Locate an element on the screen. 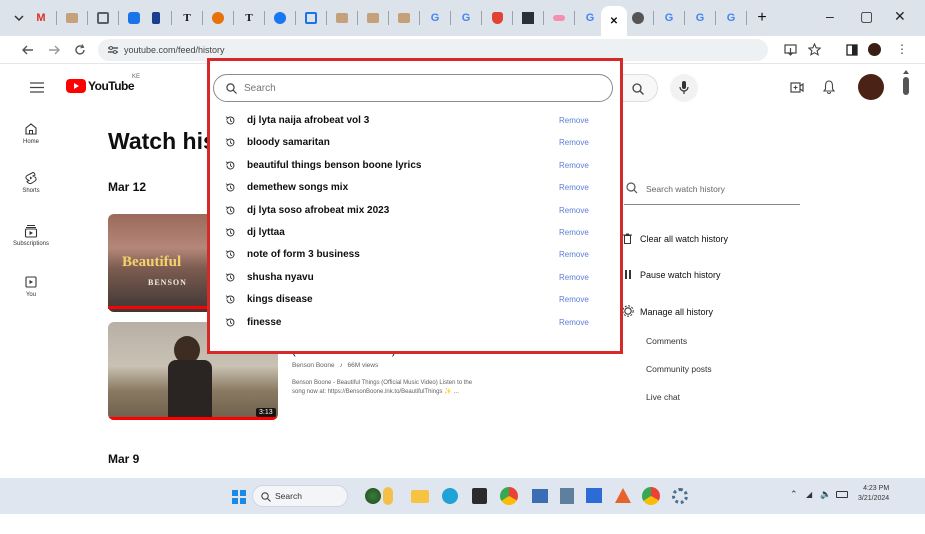 This screenshot has height=534, width=925. sidebar-item-home: Home is located at coordinates (31, 133).